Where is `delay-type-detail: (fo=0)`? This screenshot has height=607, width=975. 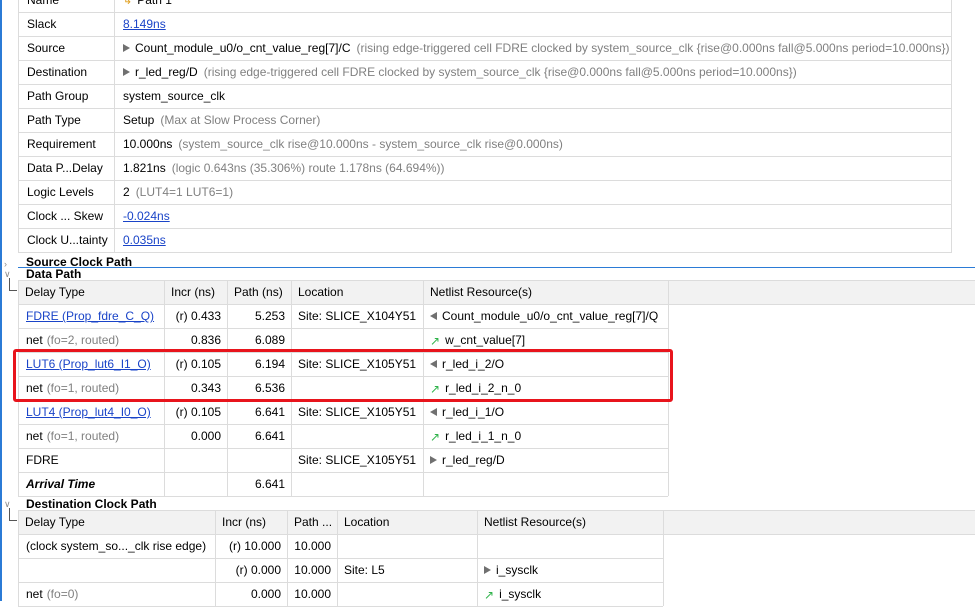
delay-type-detail: (fo=0) is located at coordinates (62, 594).